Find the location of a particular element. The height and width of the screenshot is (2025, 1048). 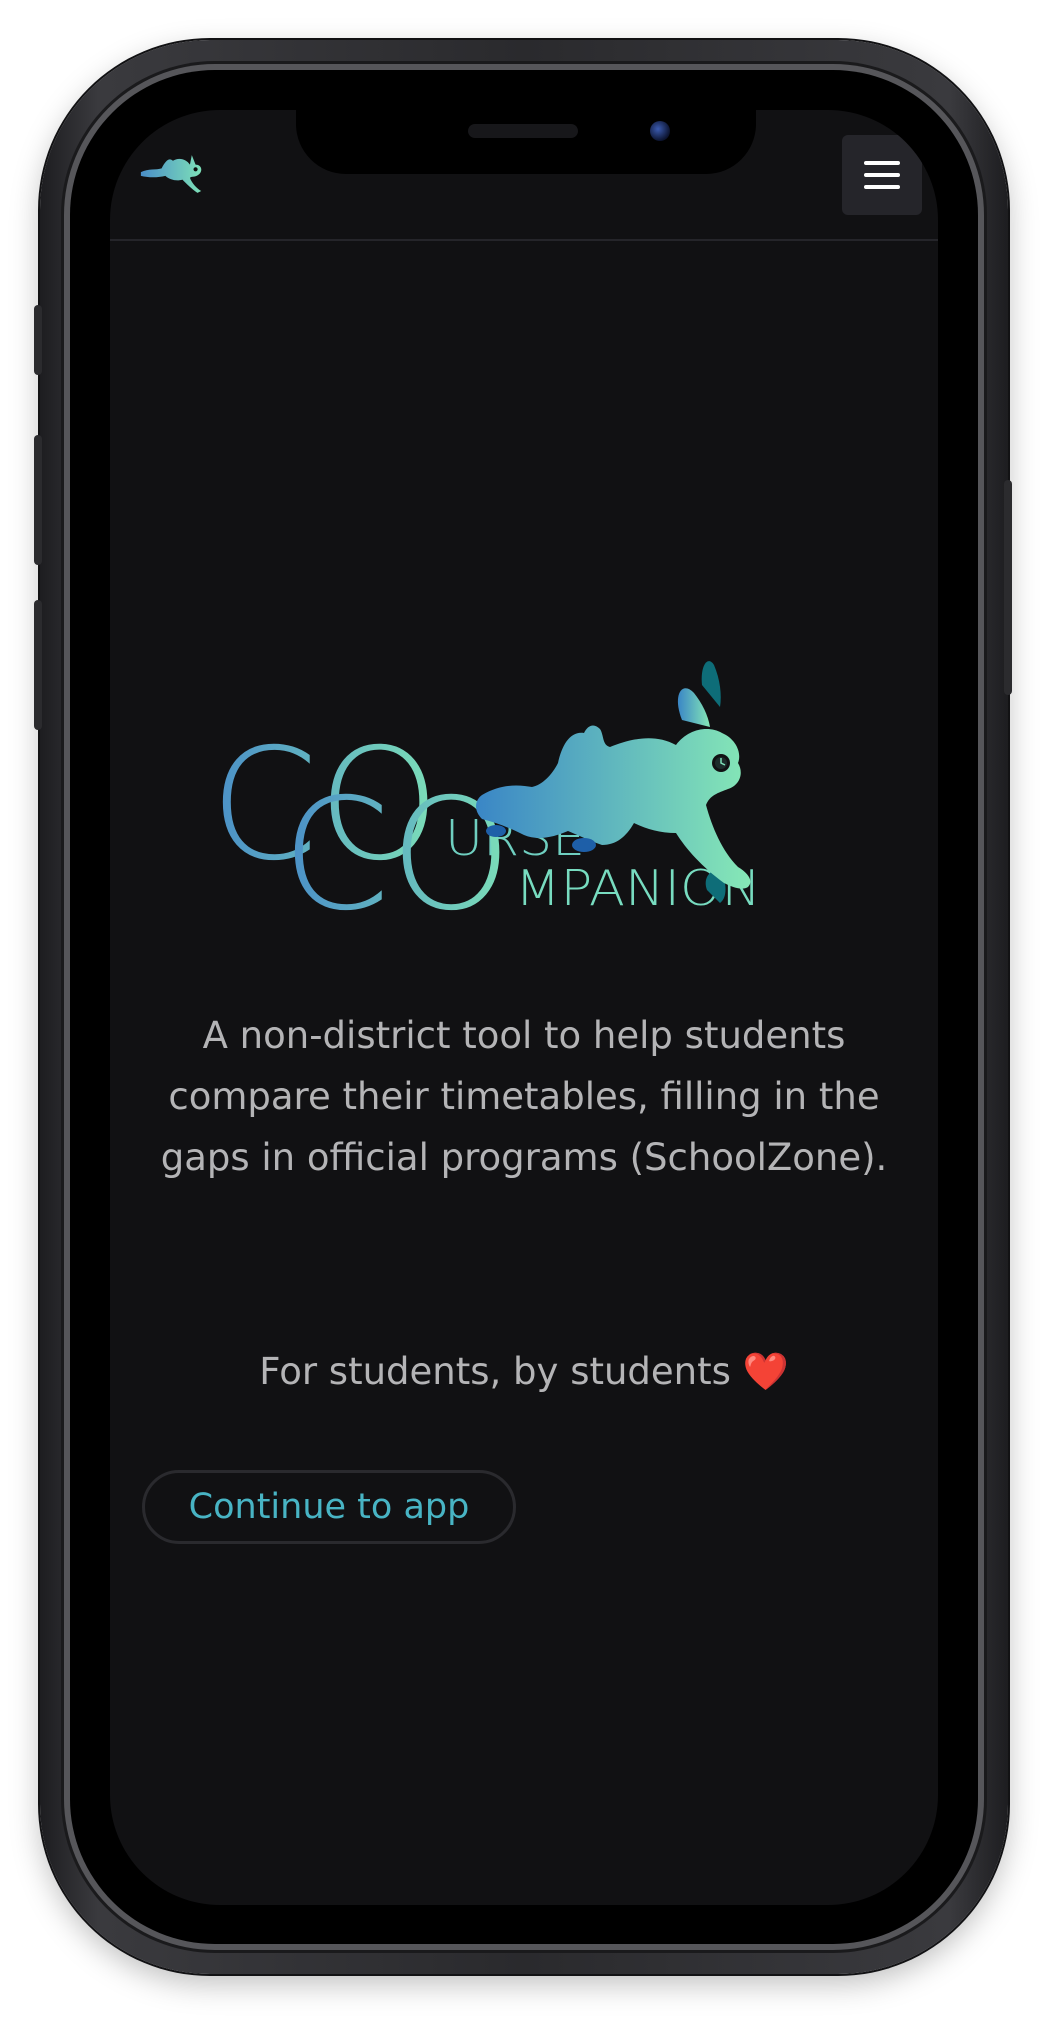

tagline: For students, by students ❤️ is located at coordinates (524, 1372).